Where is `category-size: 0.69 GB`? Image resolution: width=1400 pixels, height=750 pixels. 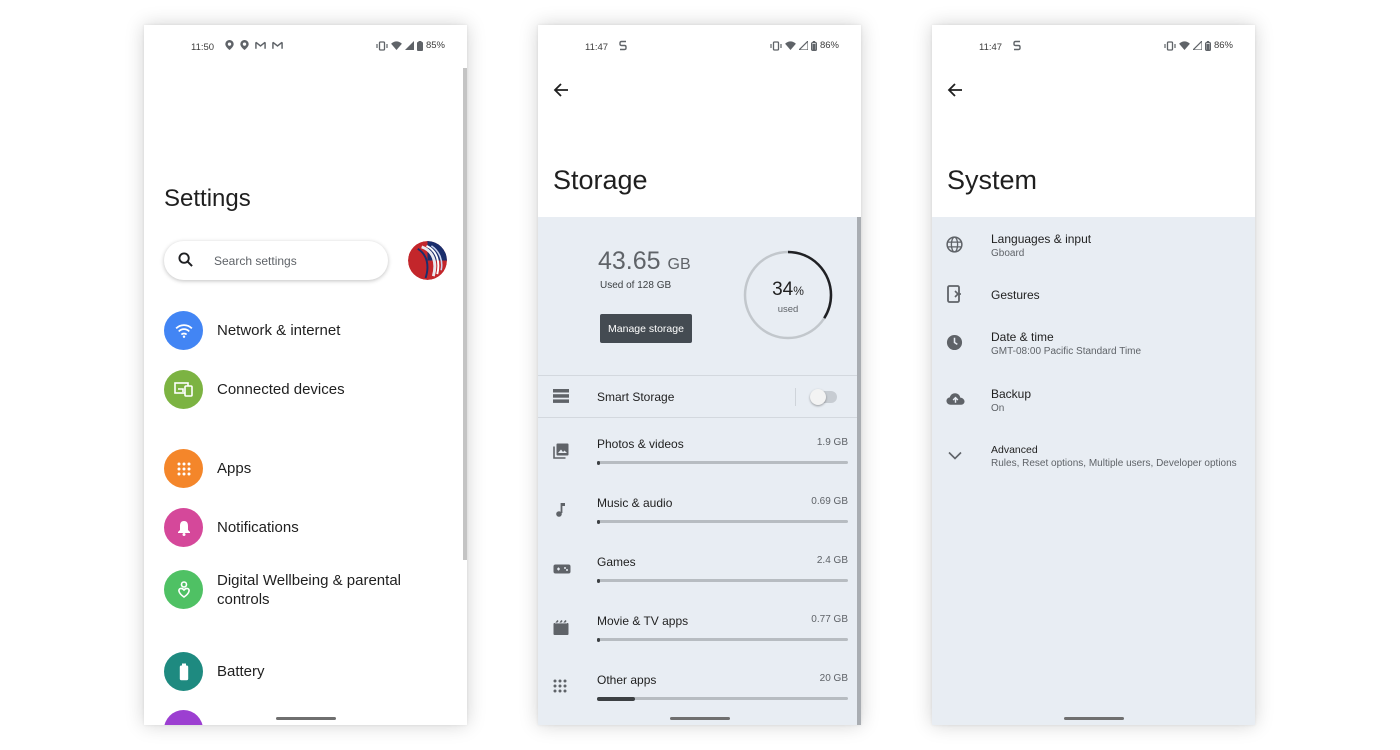 category-size: 0.69 GB is located at coordinates (829, 501).